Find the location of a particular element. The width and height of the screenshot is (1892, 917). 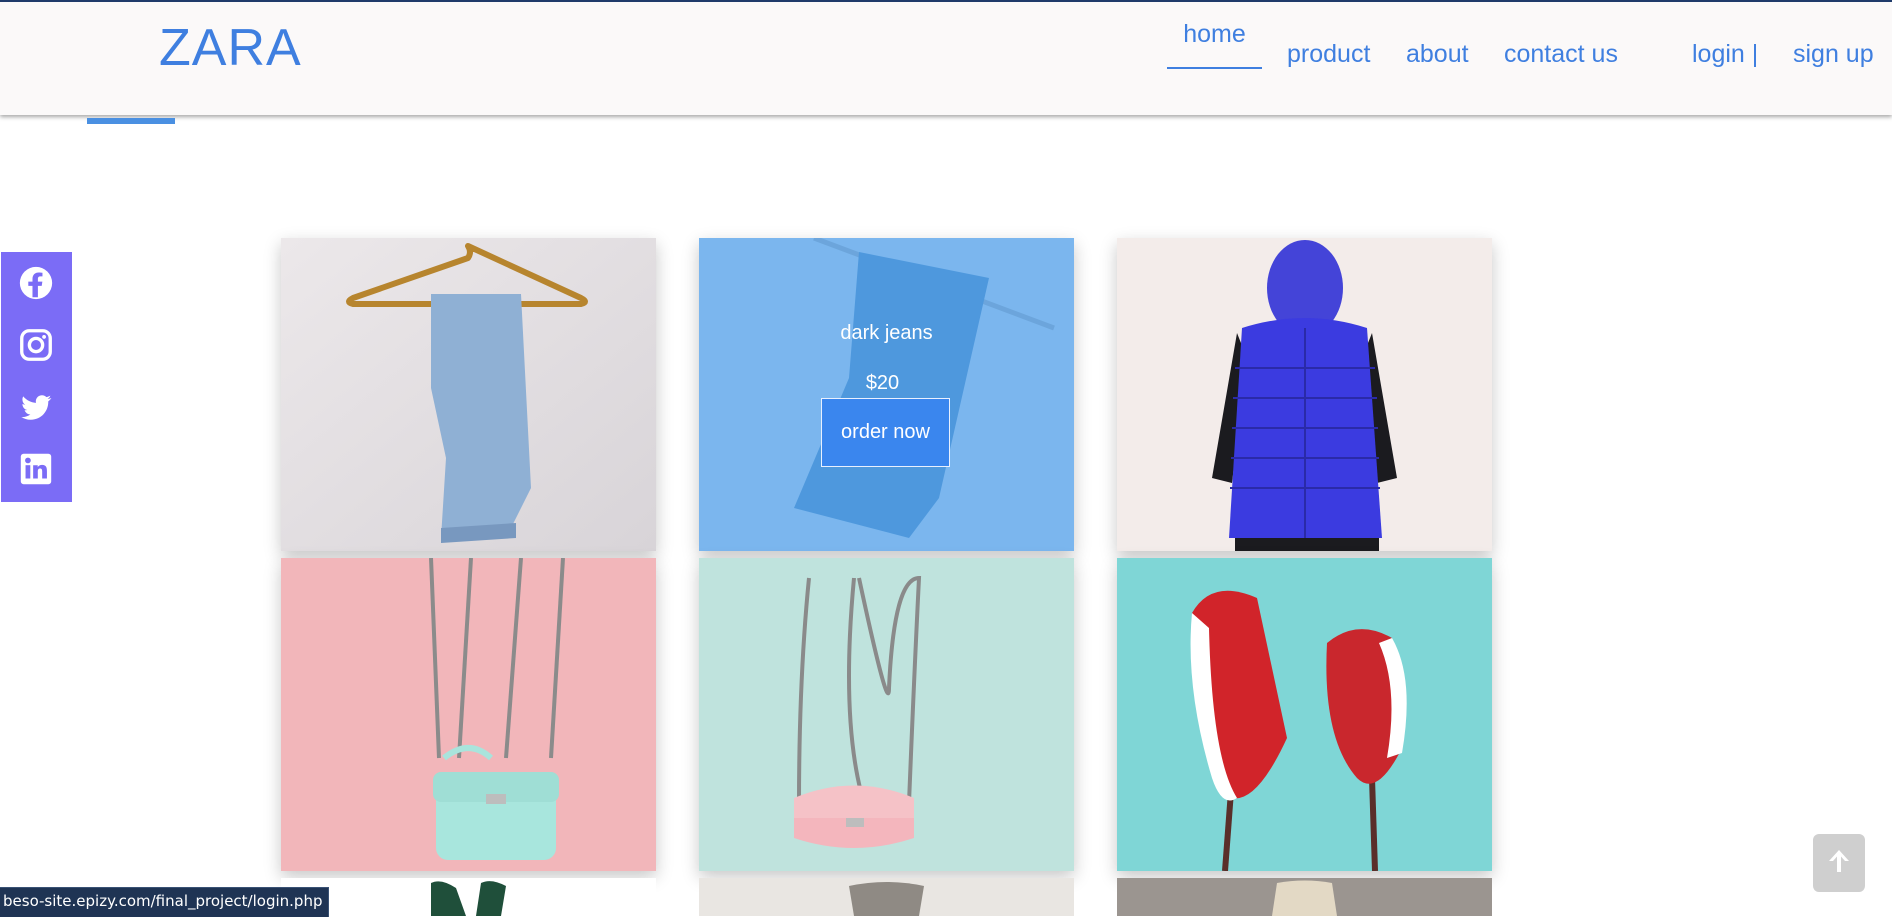

product-card-pink-bag is located at coordinates (886, 714).